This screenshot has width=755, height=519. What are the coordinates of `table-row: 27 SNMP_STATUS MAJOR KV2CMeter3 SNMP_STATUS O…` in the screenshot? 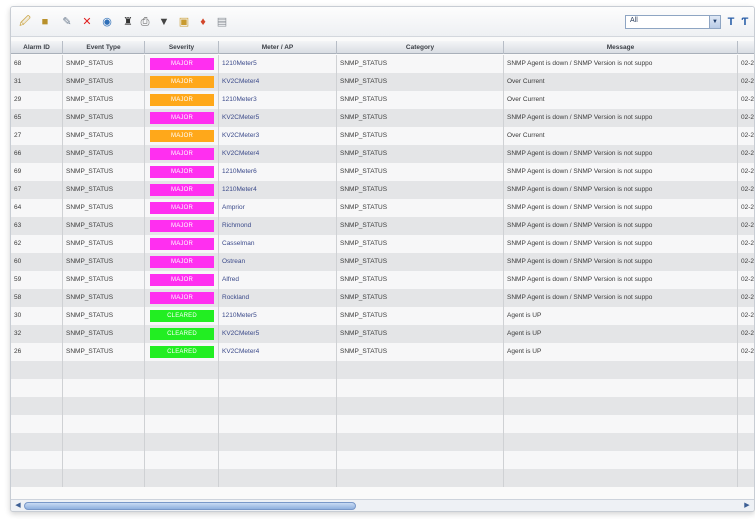 It's located at (382, 136).